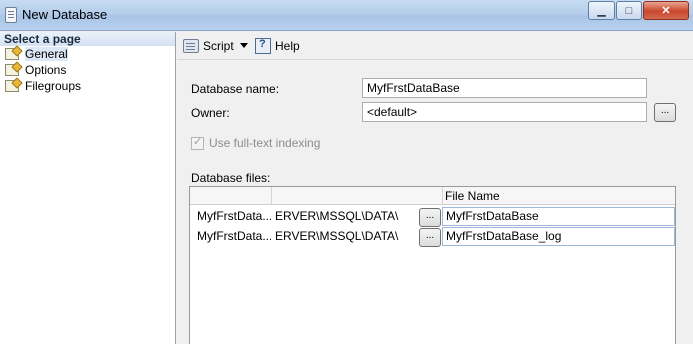 The image size is (693, 344). I want to click on toolbar: Script Help, so click(435, 46).